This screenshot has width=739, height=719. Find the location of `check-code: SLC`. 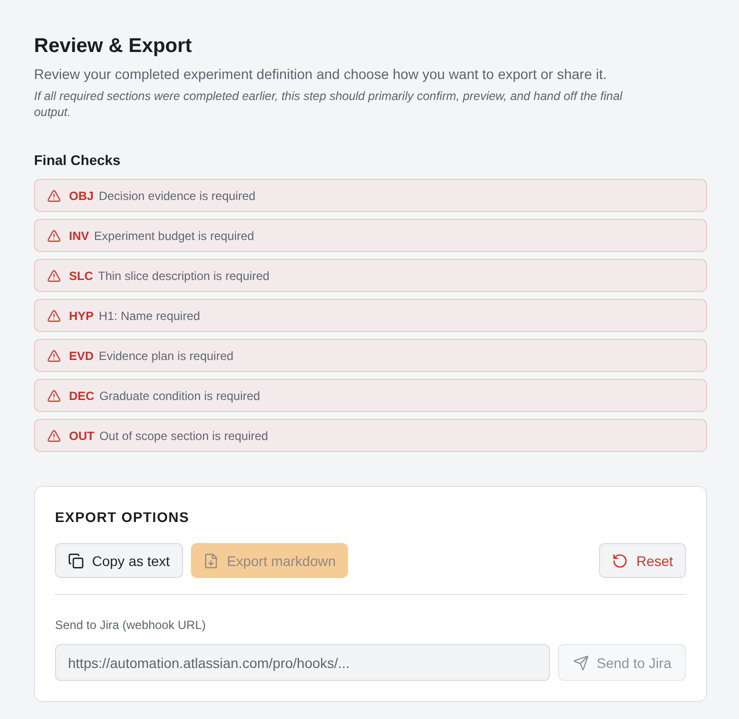

check-code: SLC is located at coordinates (81, 276).